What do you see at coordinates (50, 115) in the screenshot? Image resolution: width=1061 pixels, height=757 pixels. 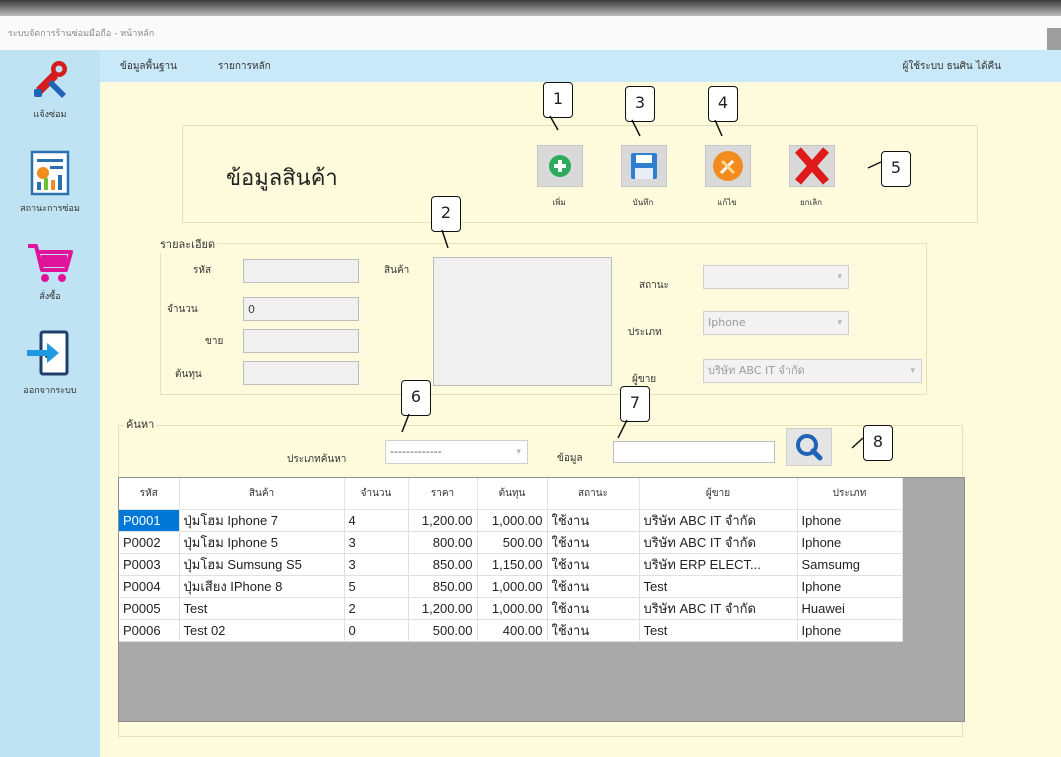 I see `sidebar-item-label: แจ้งซ่อม` at bounding box center [50, 115].